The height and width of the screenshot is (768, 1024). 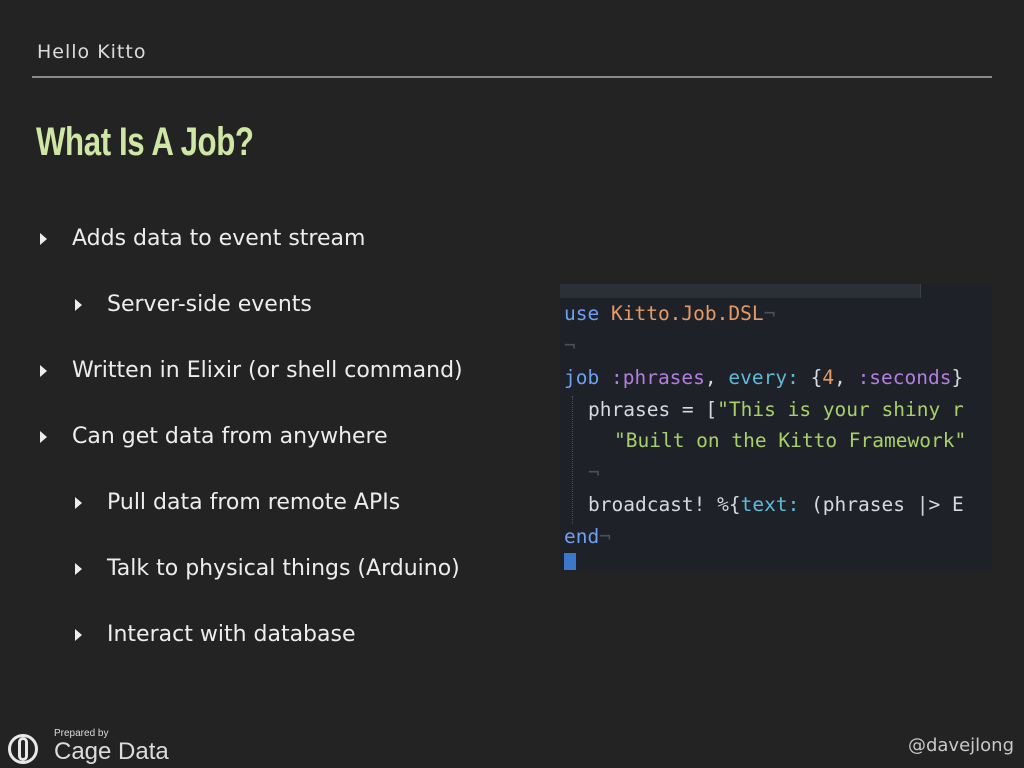 I want to click on bullet-text: Adds data to event stream, so click(x=219, y=238).